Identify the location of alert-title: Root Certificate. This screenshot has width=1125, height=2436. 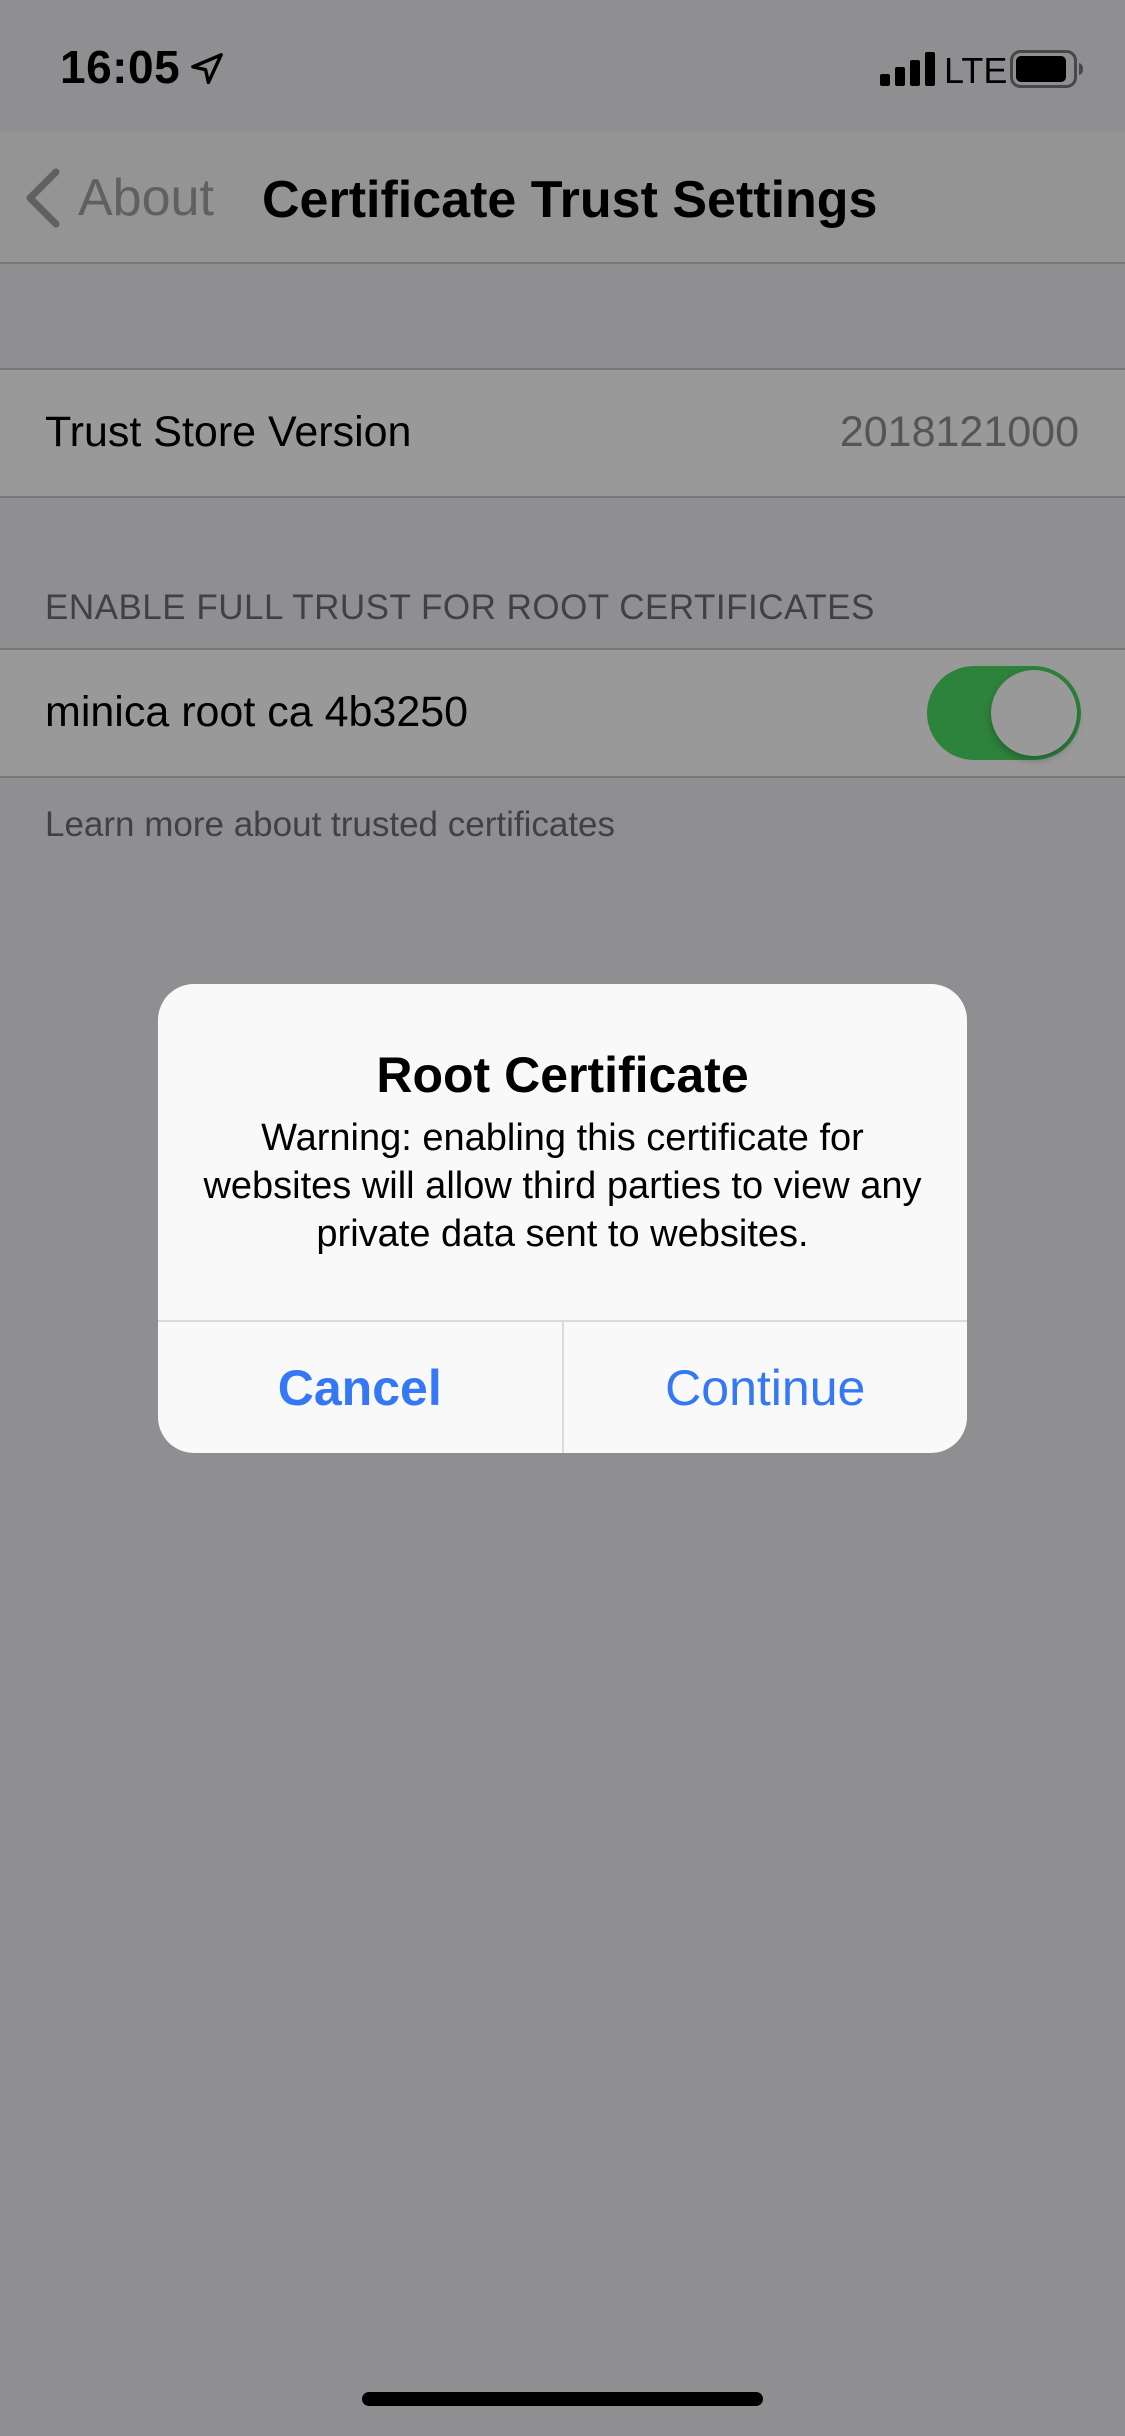
(562, 1075).